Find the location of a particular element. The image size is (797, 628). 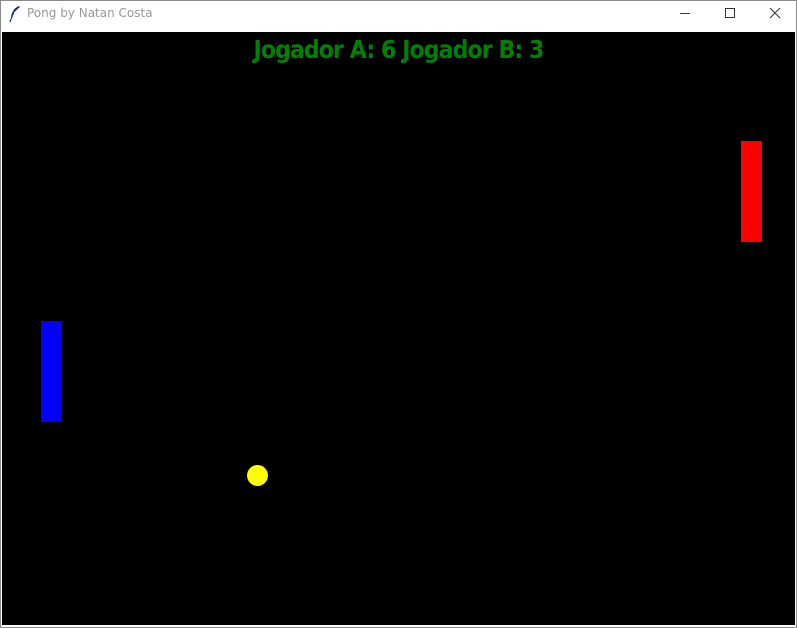

feather-icon is located at coordinates (15, 14).